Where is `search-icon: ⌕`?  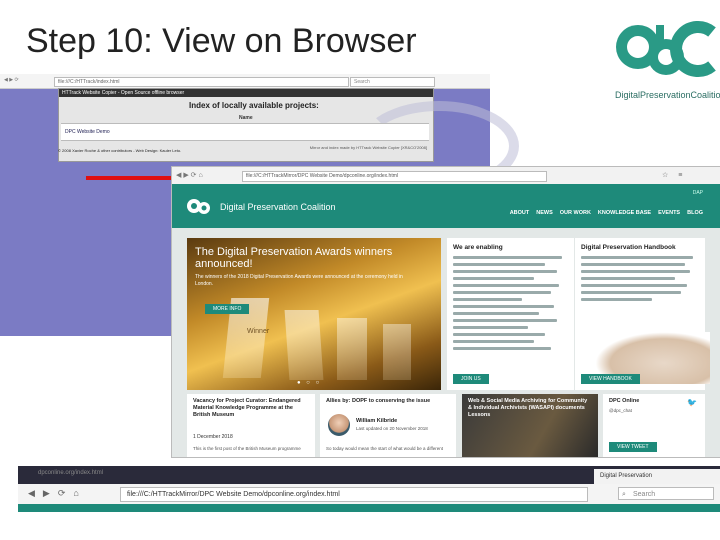
search-icon: ⌕ is located at coordinates (624, 494).